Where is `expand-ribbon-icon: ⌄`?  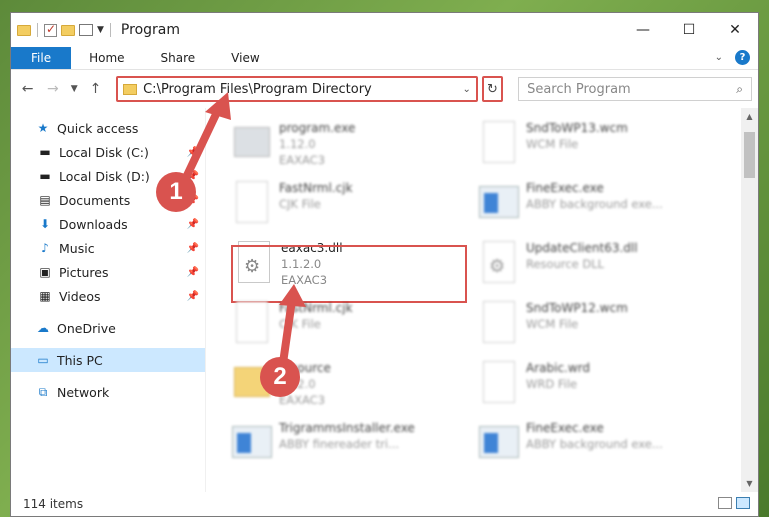
expand-ribbon-icon: ⌄ is located at coordinates (719, 57).